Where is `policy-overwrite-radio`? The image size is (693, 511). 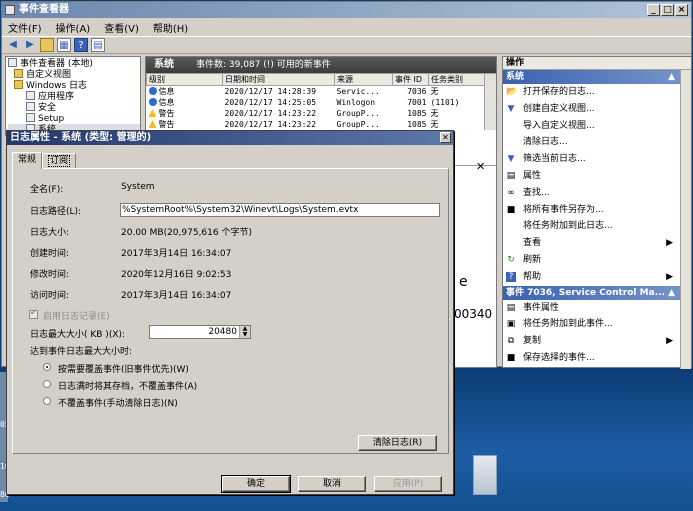
policy-overwrite-radio is located at coordinates (47, 367).